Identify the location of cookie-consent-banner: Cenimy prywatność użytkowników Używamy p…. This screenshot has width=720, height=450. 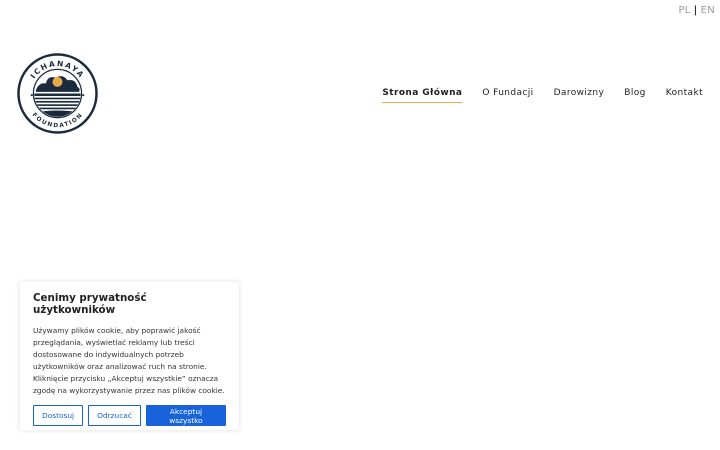
(129, 356).